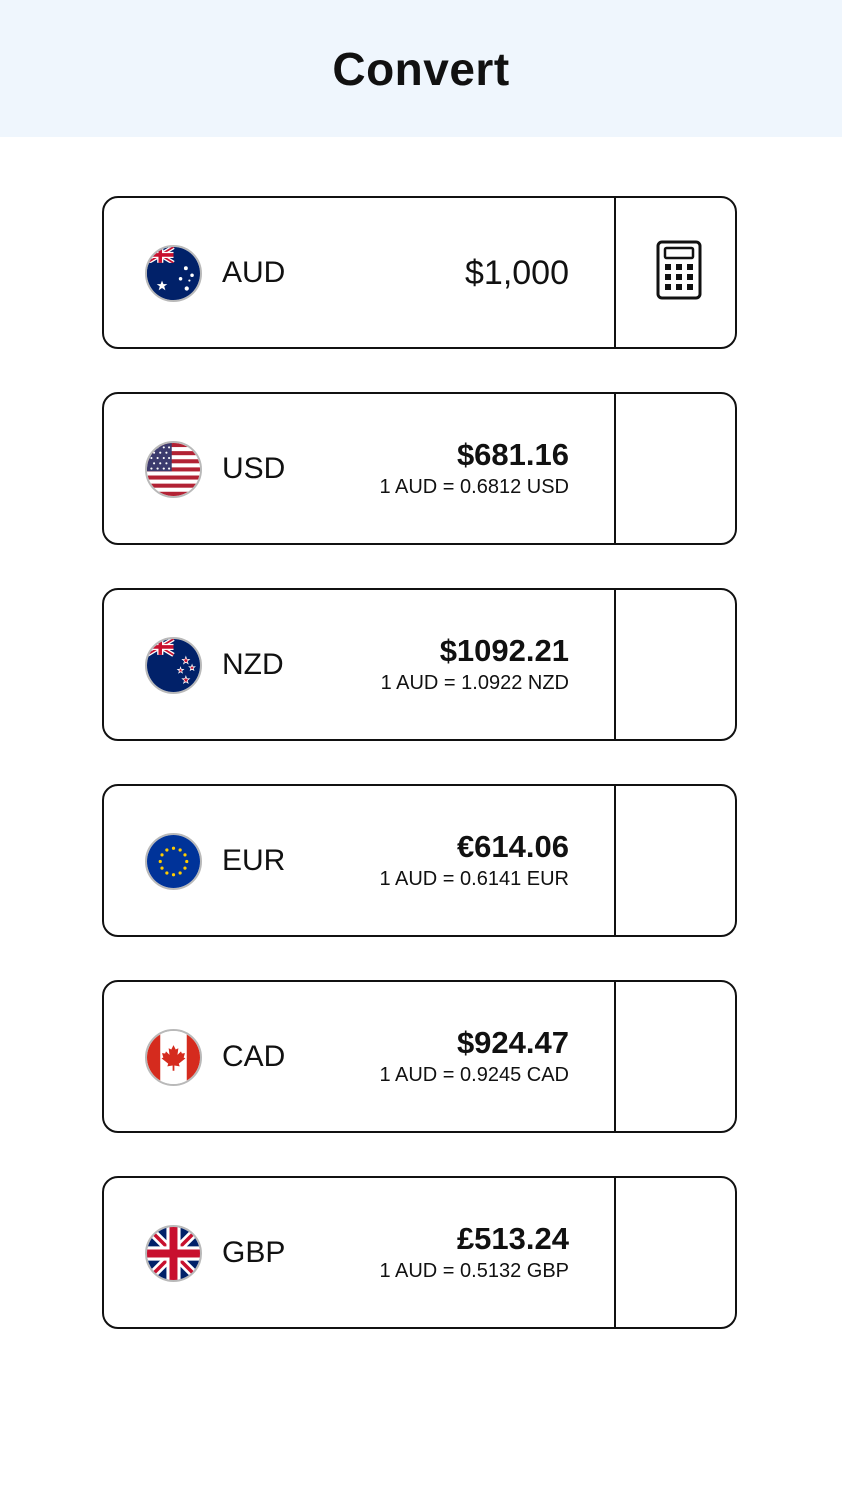 This screenshot has height=1508, width=842. Describe the element at coordinates (419, 664) in the screenshot. I see `conversion-card-nzd: NZD $1092.21 1 AUD = 1.0922 NZD` at that location.